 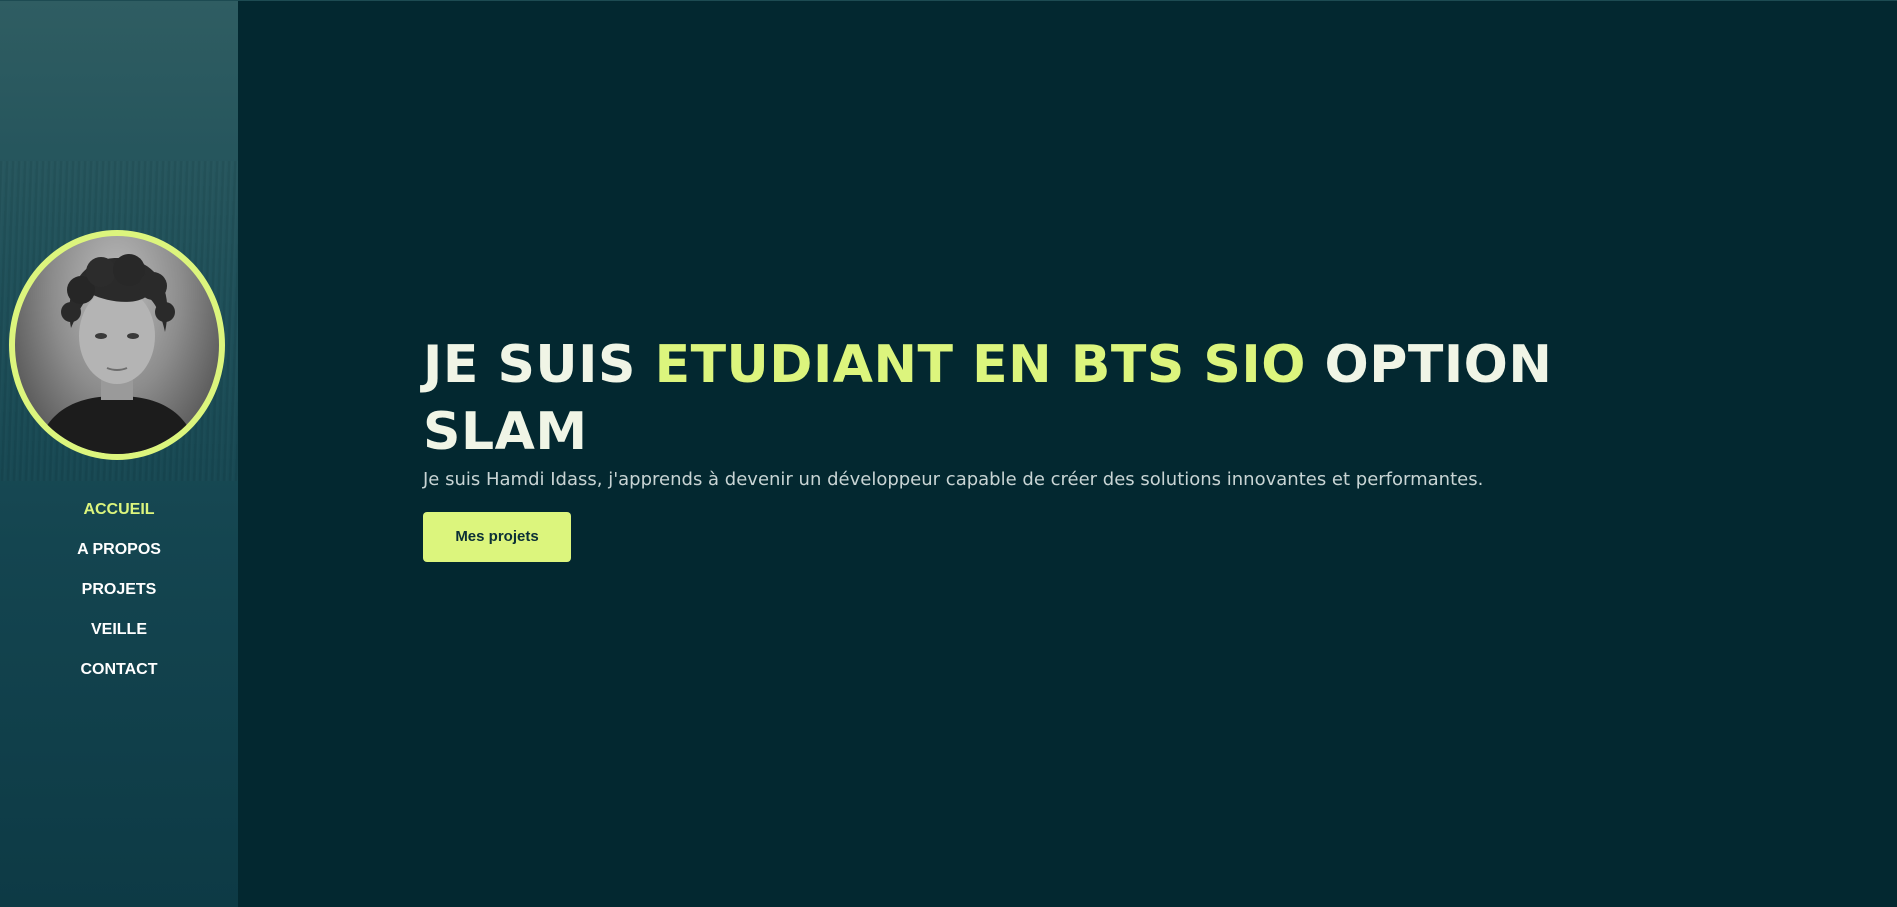 What do you see at coordinates (119, 555) in the screenshot?
I see `nav-item-a-propos: A PROPOS` at bounding box center [119, 555].